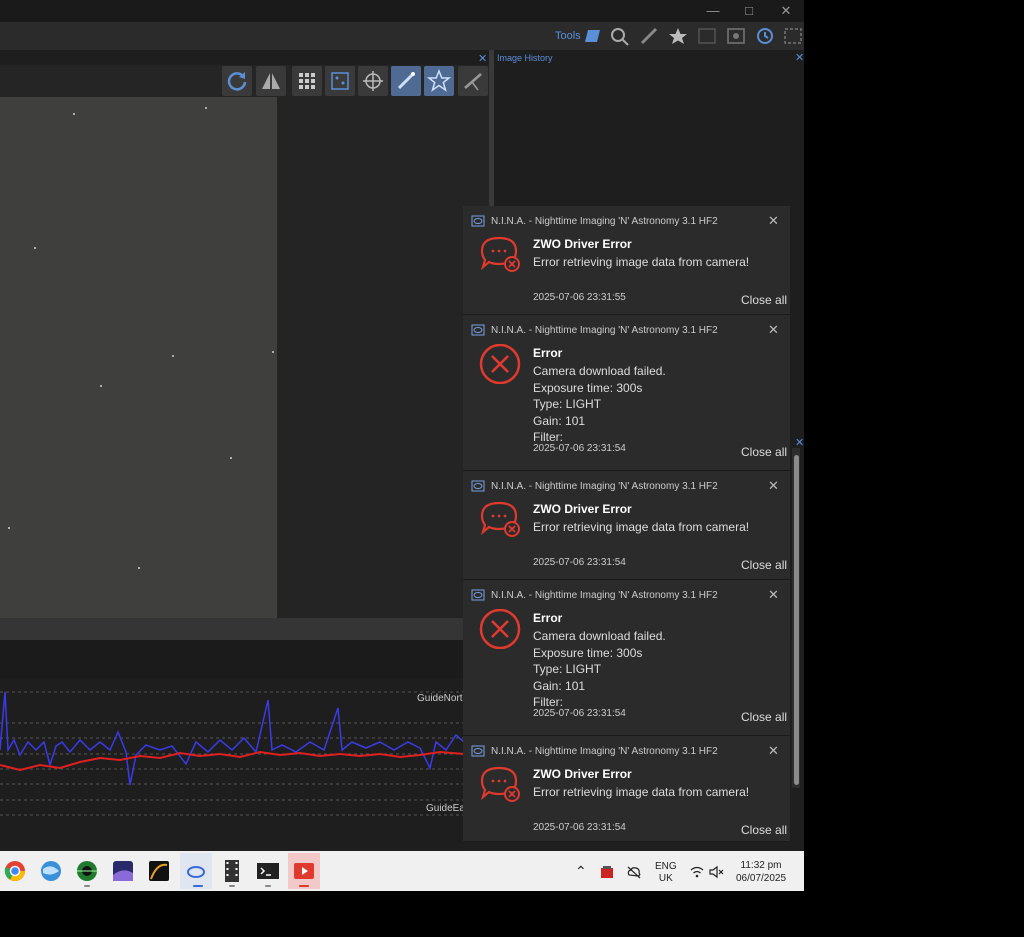 This screenshot has height=937, width=1024. What do you see at coordinates (406, 81) in the screenshot?
I see `stretch-icon` at bounding box center [406, 81].